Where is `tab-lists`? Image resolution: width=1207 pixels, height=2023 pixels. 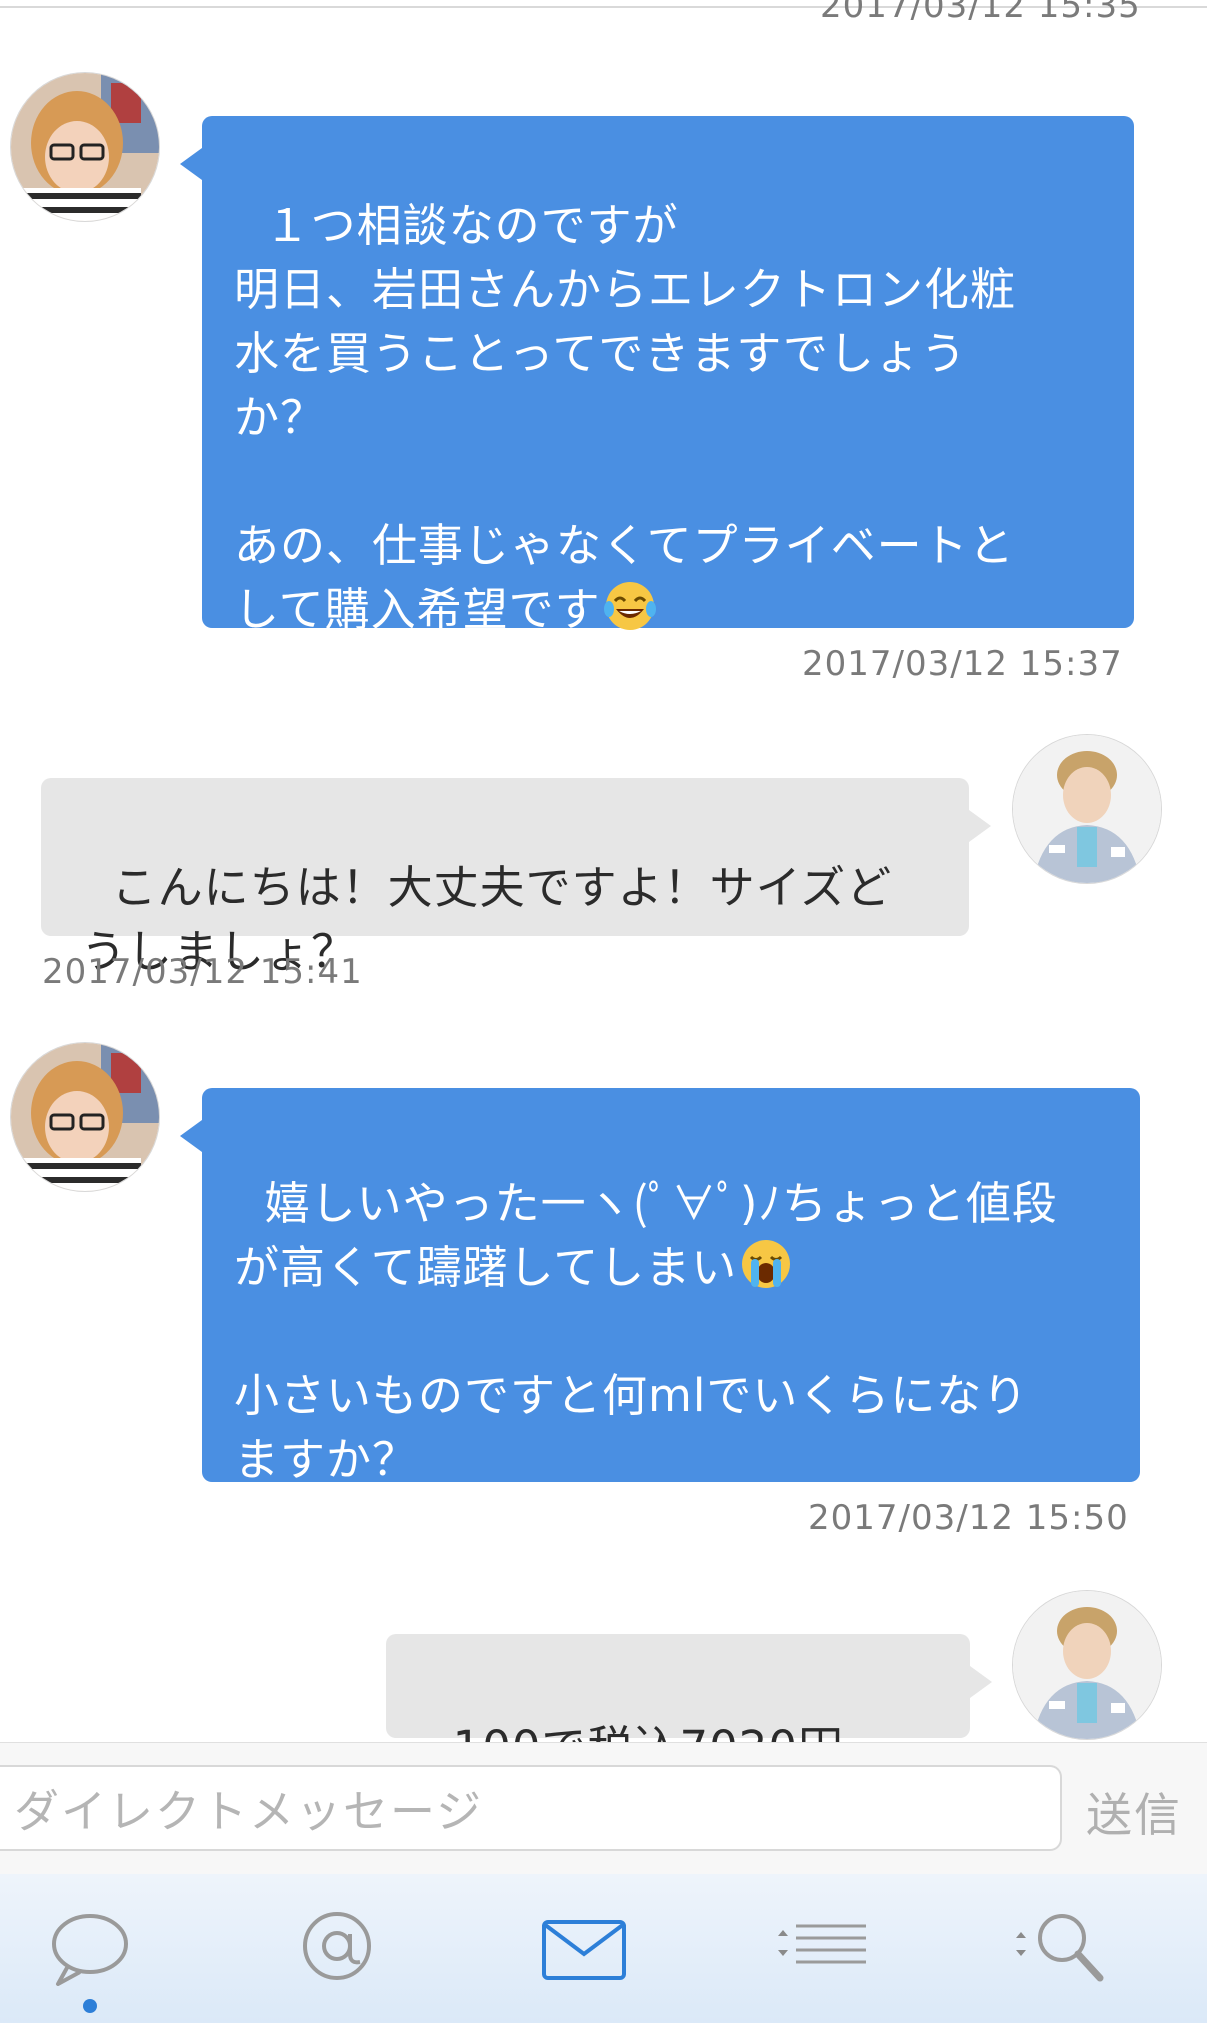 tab-lists is located at coordinates (820, 1948).